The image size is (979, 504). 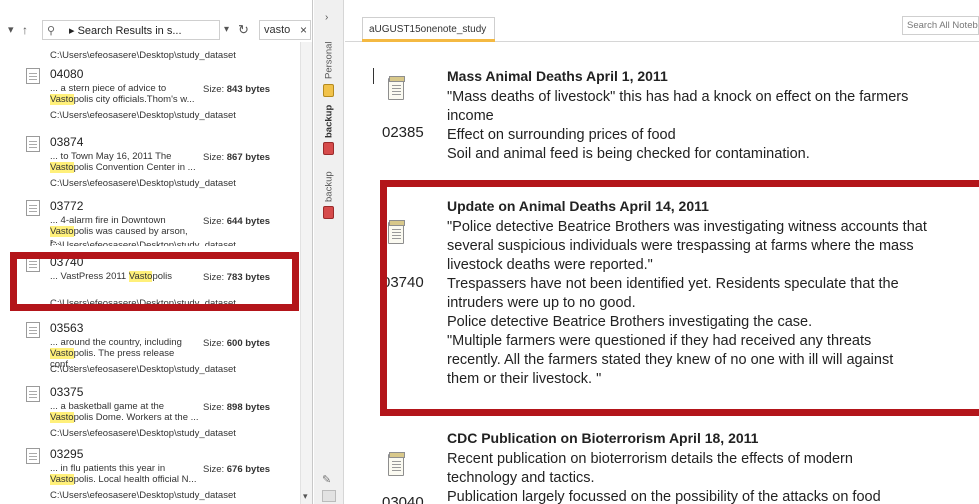 What do you see at coordinates (237, 407) in the screenshot?
I see `result-size: Size: 898 bytes` at bounding box center [237, 407].